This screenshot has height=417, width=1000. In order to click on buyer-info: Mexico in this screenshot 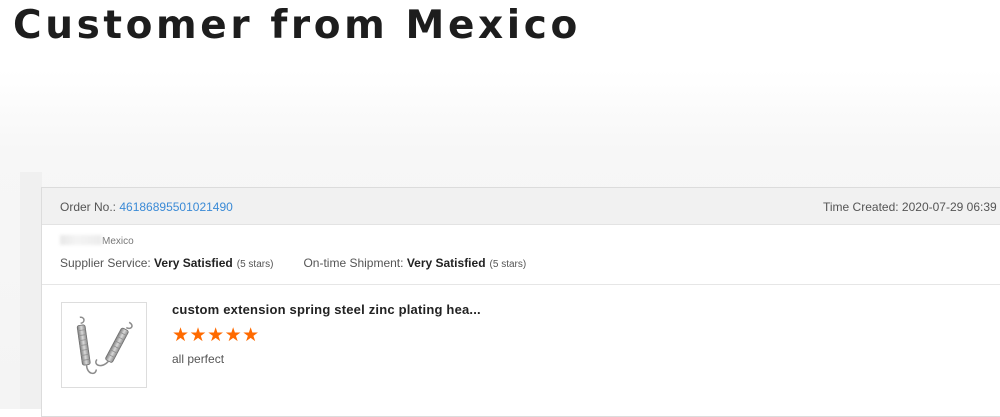, I will do `click(97, 241)`.